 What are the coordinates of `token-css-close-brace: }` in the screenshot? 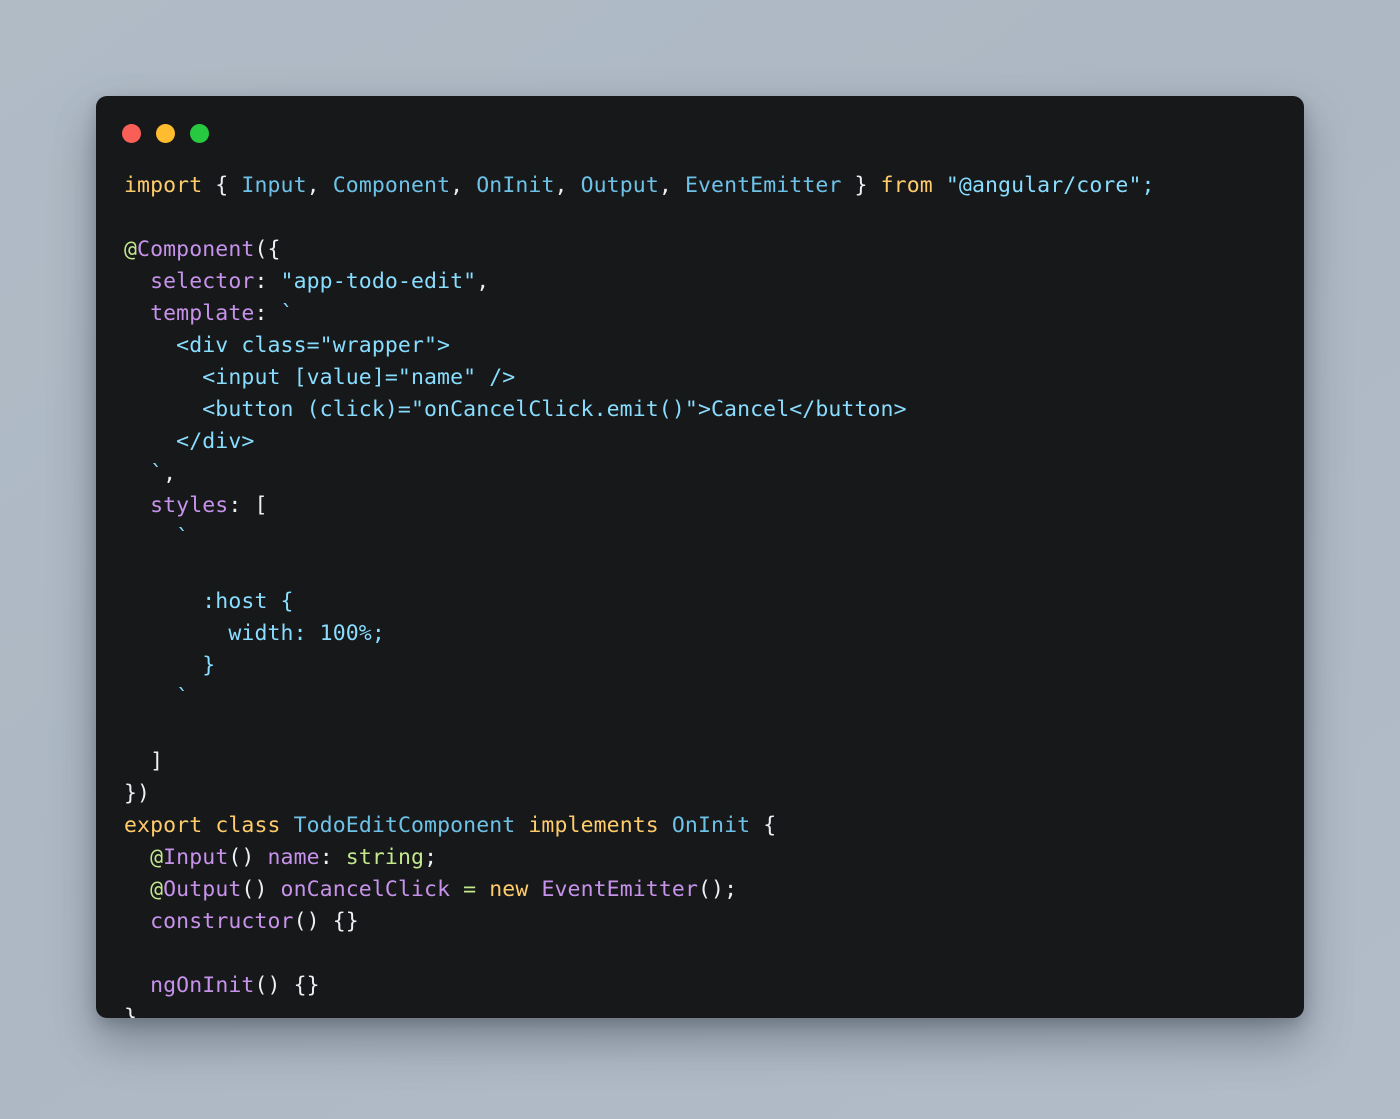 It's located at (170, 665).